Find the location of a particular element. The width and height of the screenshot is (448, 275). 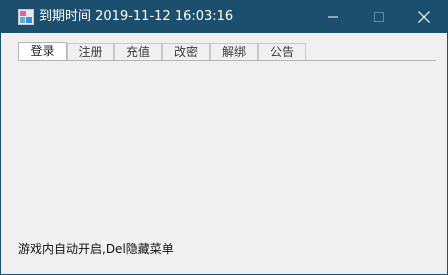

window-title: 到期时间 2019-11-12 16:03:16 is located at coordinates (136, 16).